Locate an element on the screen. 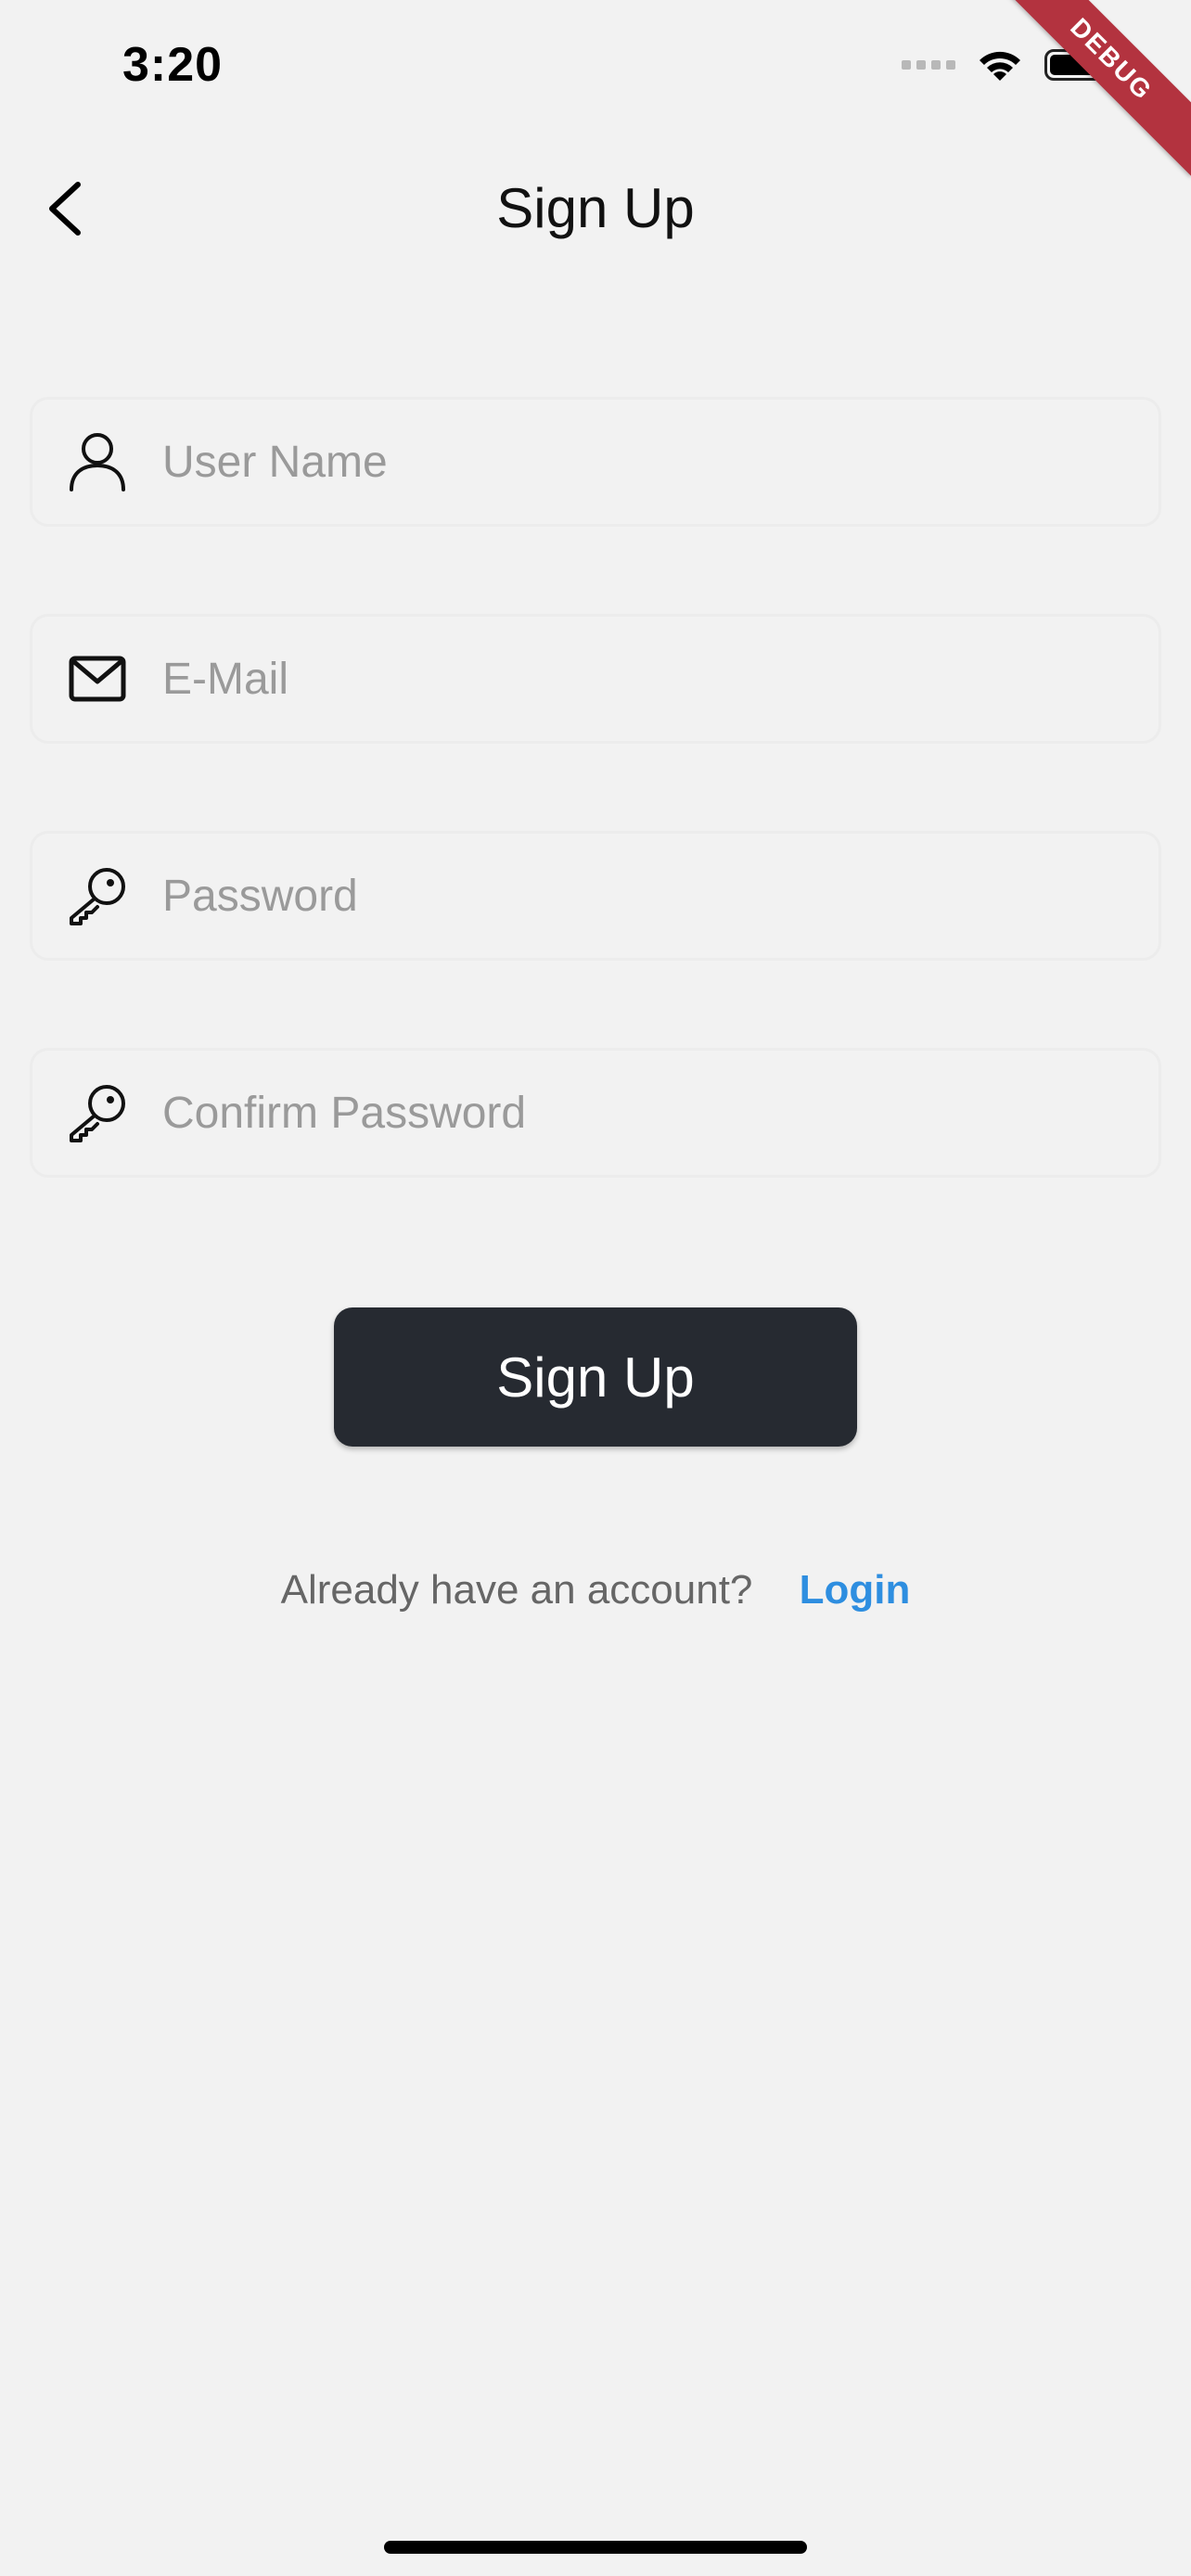  password-field is located at coordinates (595, 896).